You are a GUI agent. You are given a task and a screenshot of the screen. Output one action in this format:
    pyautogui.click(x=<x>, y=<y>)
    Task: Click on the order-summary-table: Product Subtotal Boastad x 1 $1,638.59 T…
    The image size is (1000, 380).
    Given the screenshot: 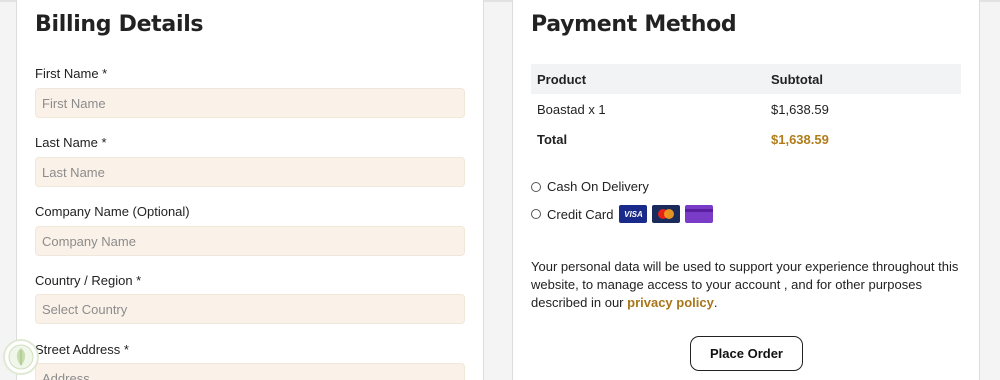 What is the action you would take?
    pyautogui.click(x=746, y=109)
    